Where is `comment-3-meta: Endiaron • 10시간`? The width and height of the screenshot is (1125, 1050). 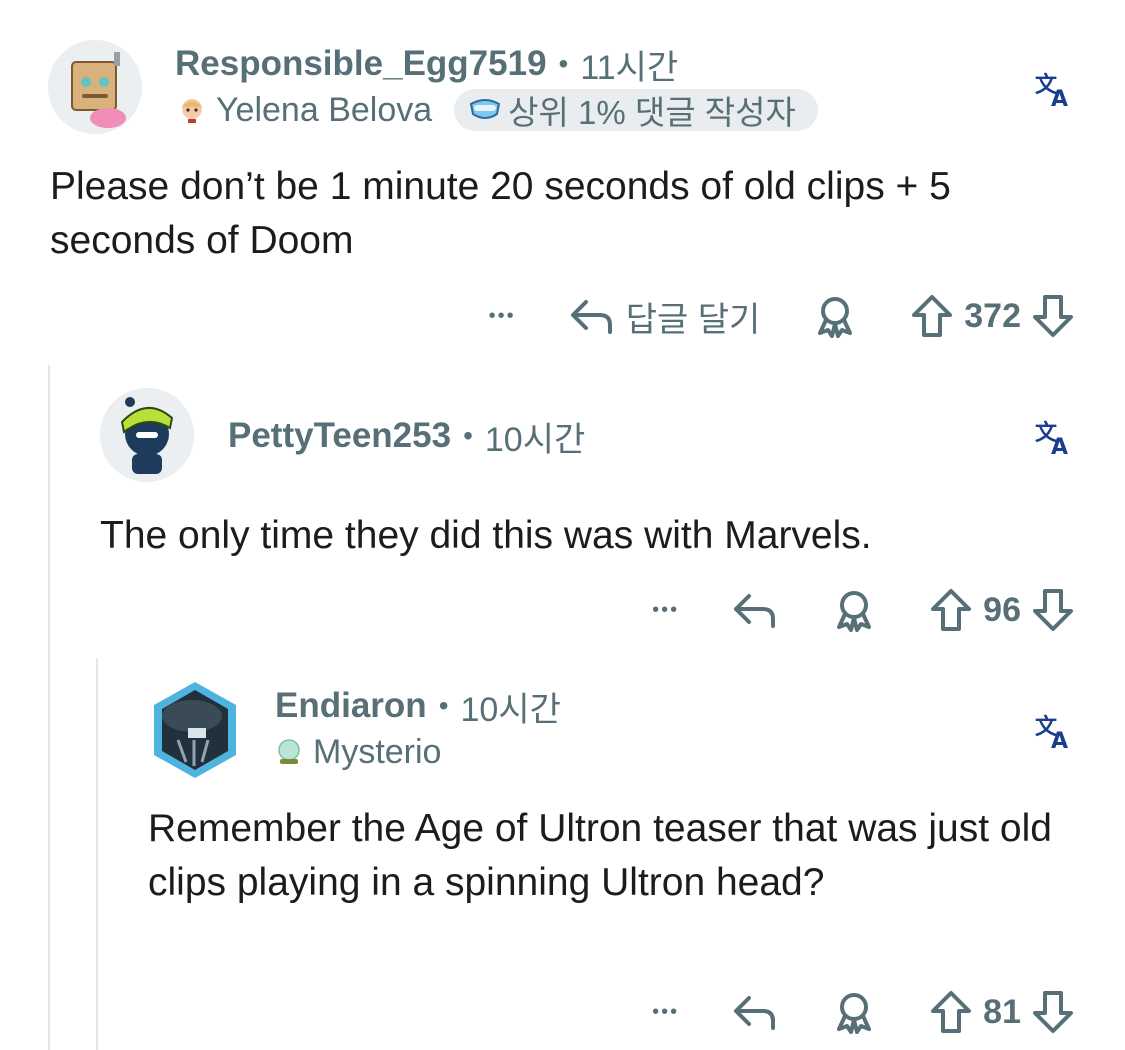
comment-3-meta: Endiaron • 10시간 is located at coordinates (418, 706).